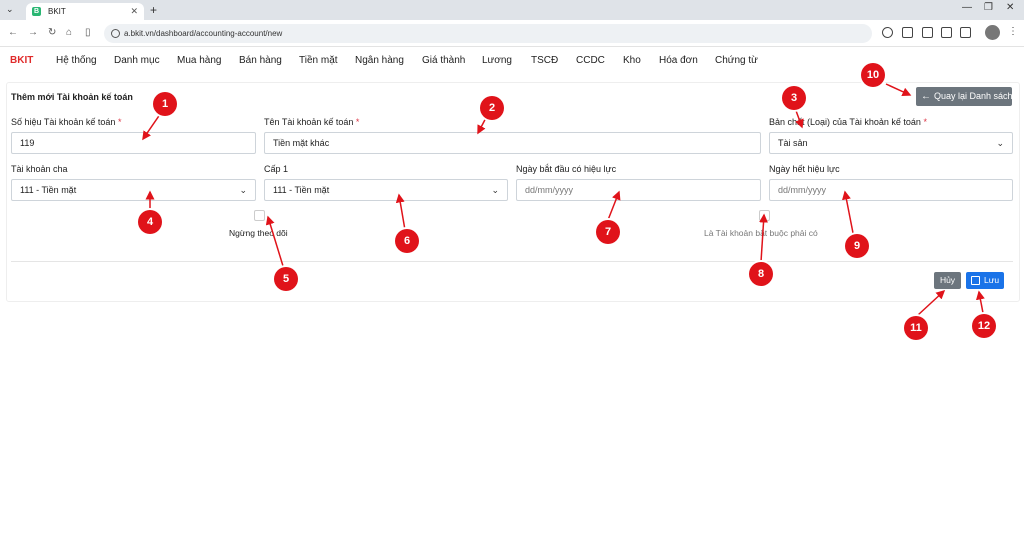  Describe the element at coordinates (1010, 7) in the screenshot. I see `close-window-icon: ✕` at that location.